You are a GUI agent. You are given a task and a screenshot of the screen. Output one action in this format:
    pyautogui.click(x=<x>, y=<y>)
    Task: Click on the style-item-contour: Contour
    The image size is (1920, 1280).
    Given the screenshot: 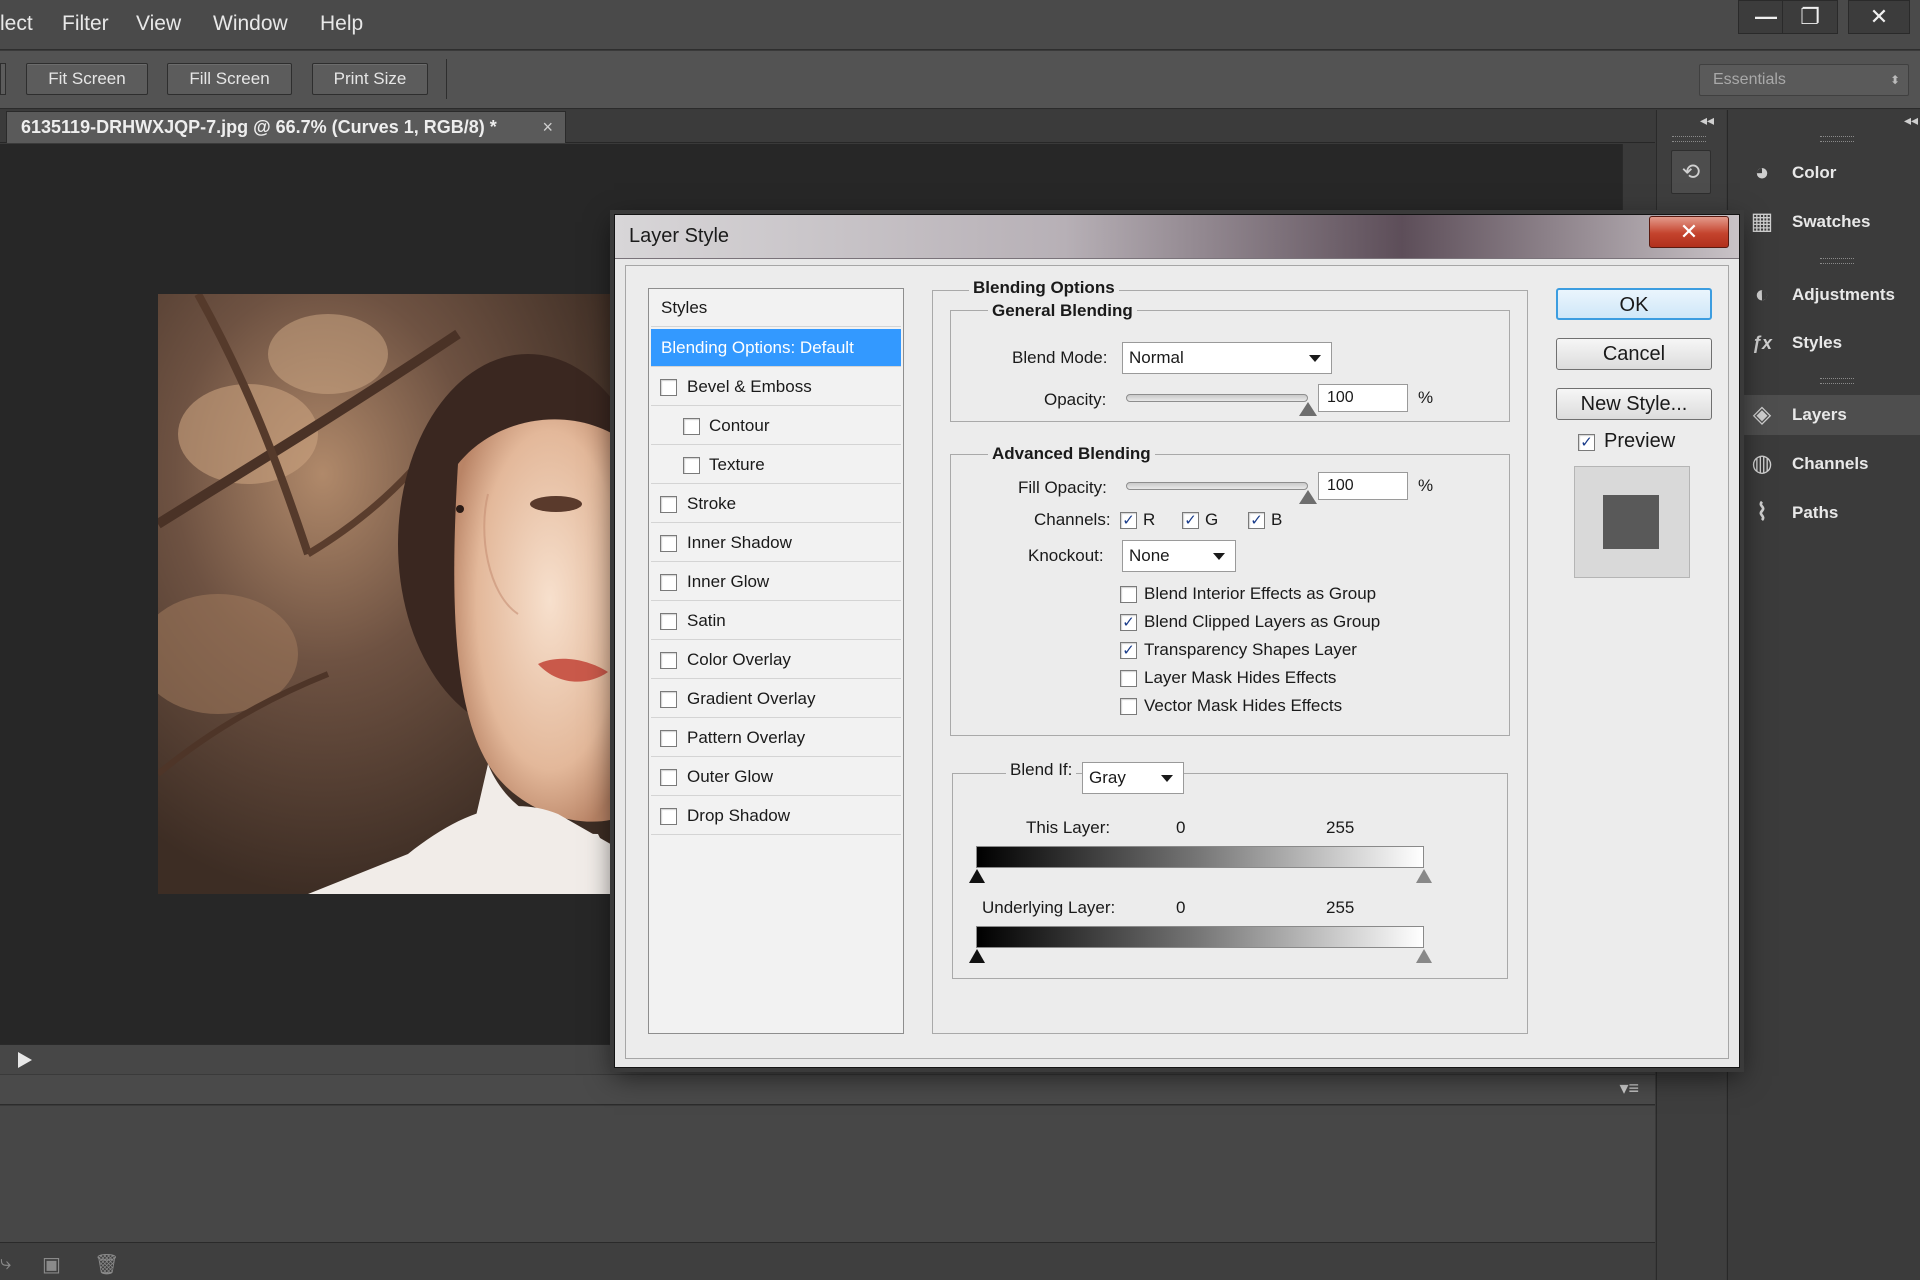 What is the action you would take?
    pyautogui.click(x=776, y=426)
    